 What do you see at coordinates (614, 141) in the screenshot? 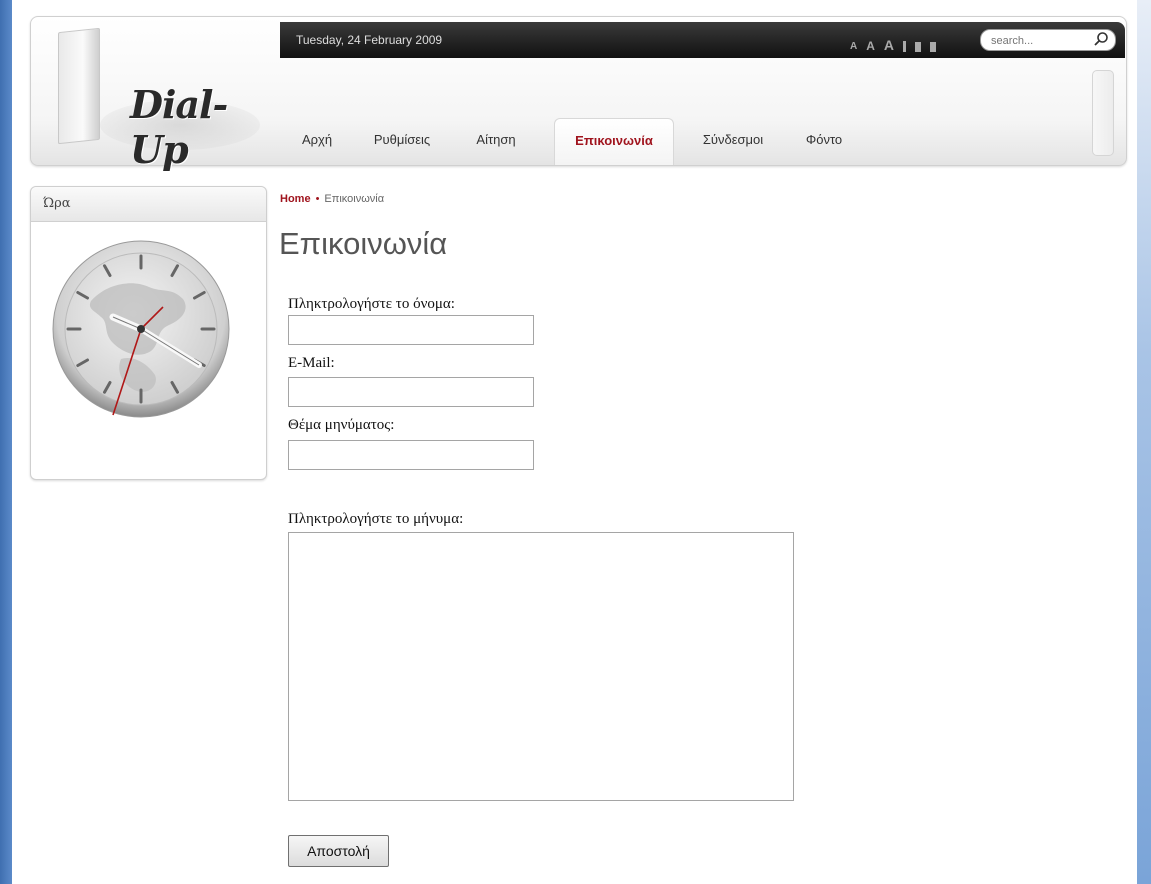
I see `nav-item-contact: Επικοινωνία` at bounding box center [614, 141].